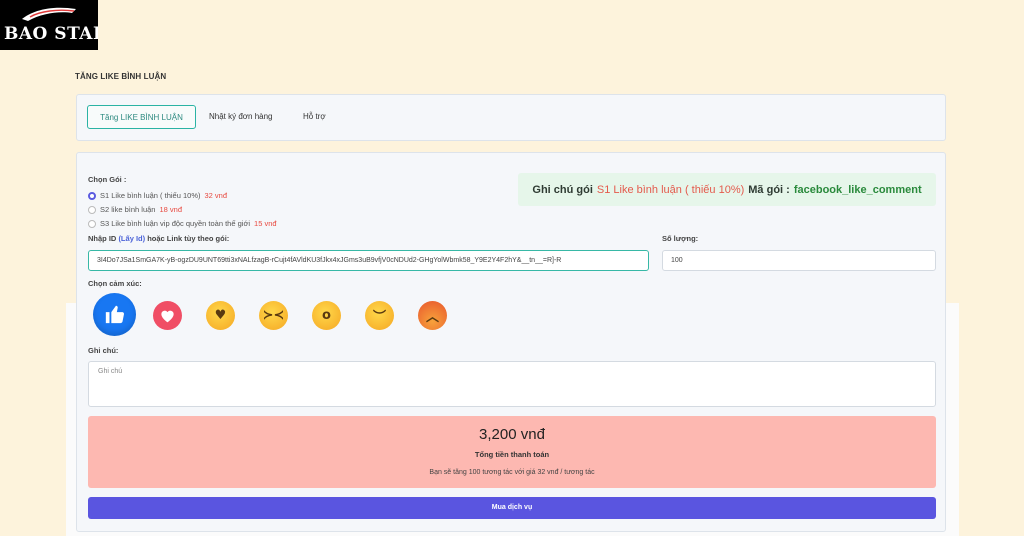 The width and height of the screenshot is (1024, 536). Describe the element at coordinates (562, 189) in the screenshot. I see `note-prefix: Ghi chú gói` at that location.